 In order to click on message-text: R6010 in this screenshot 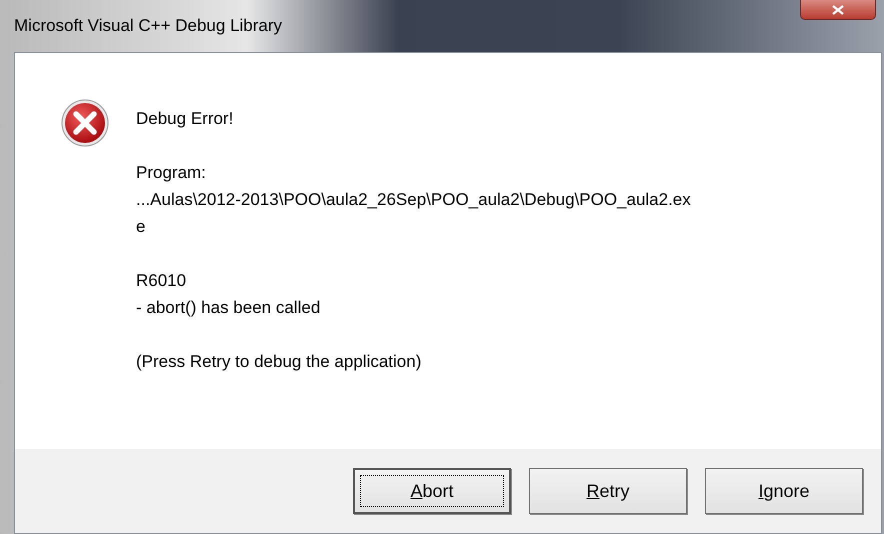, I will do `click(162, 281)`.